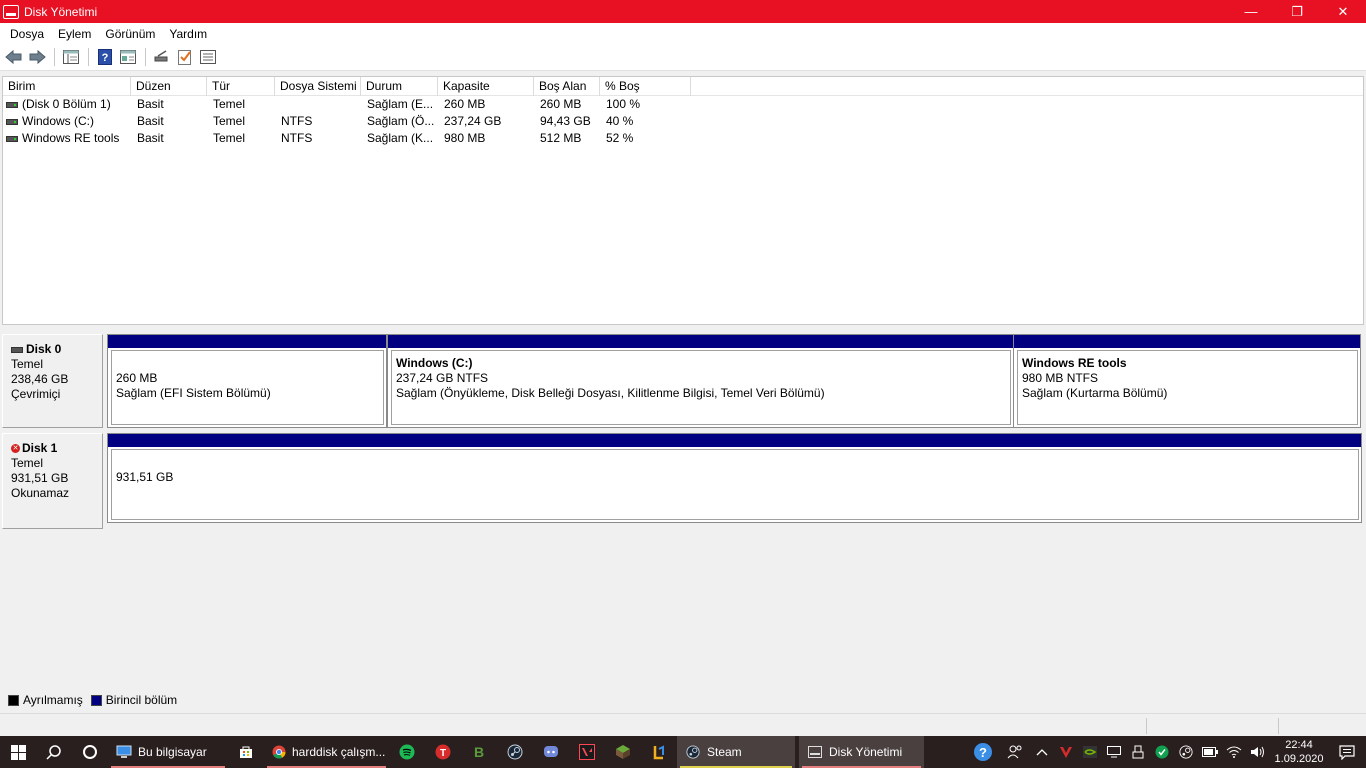 This screenshot has height=768, width=1366. What do you see at coordinates (645, 86) in the screenshot?
I see `column-percent-free: % Boş` at bounding box center [645, 86].